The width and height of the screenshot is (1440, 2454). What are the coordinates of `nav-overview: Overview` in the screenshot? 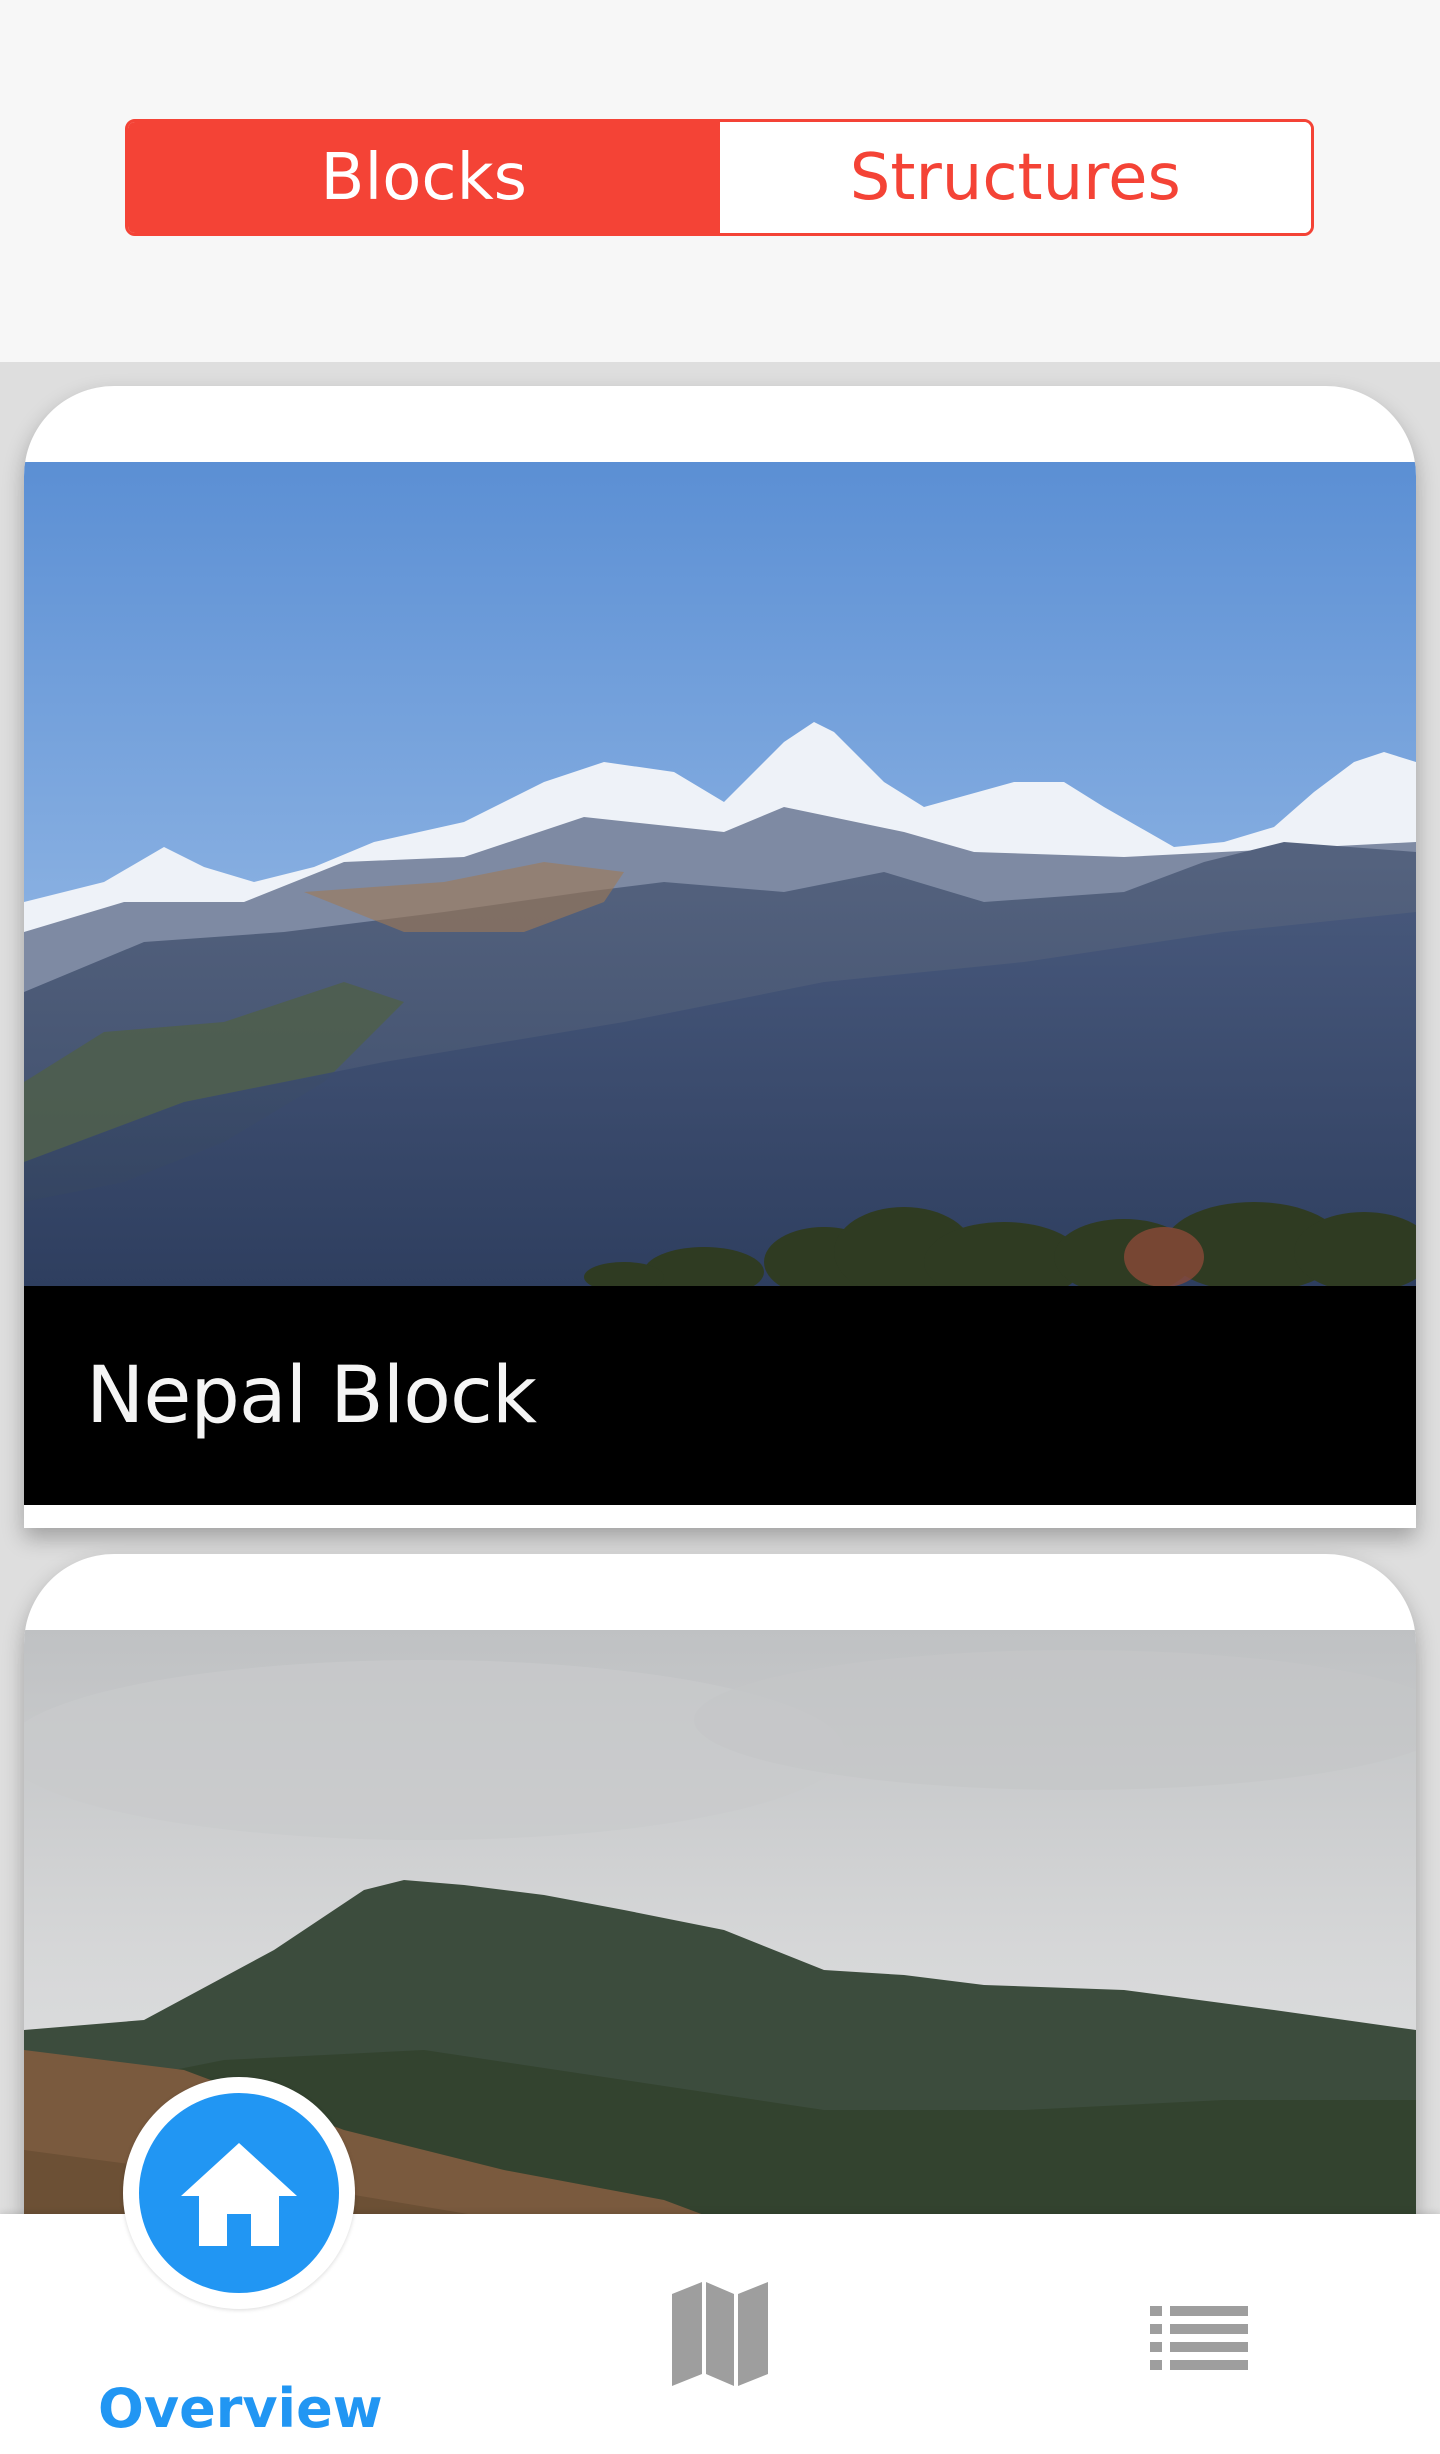 It's located at (240, 2265).